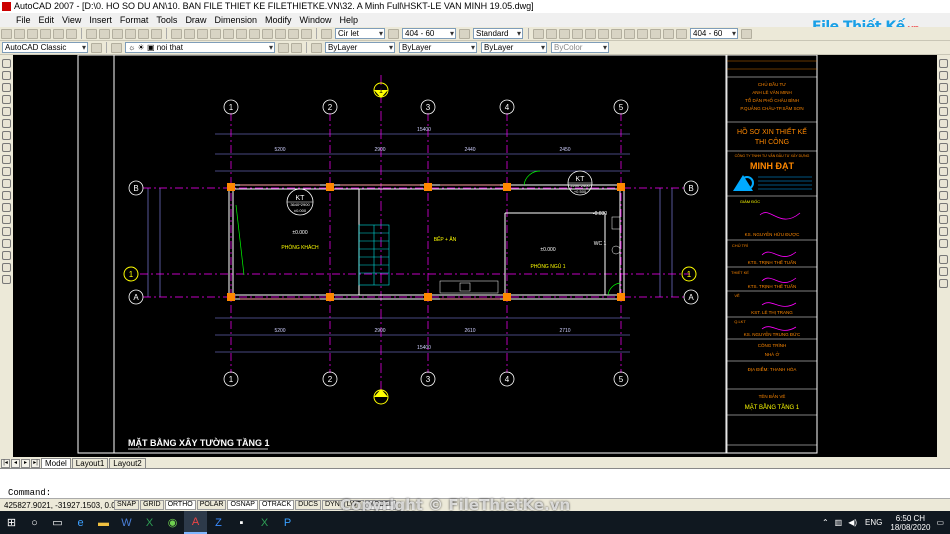 Image resolution: width=950 pixels, height=534 pixels. Describe the element at coordinates (943, 123) in the screenshot. I see `move-icon` at that location.